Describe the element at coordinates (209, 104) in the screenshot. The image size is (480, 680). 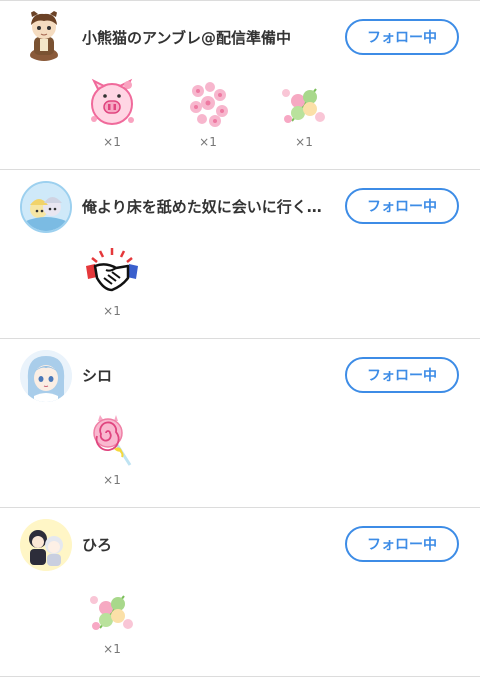
I see `sakura-flowers-icon` at that location.